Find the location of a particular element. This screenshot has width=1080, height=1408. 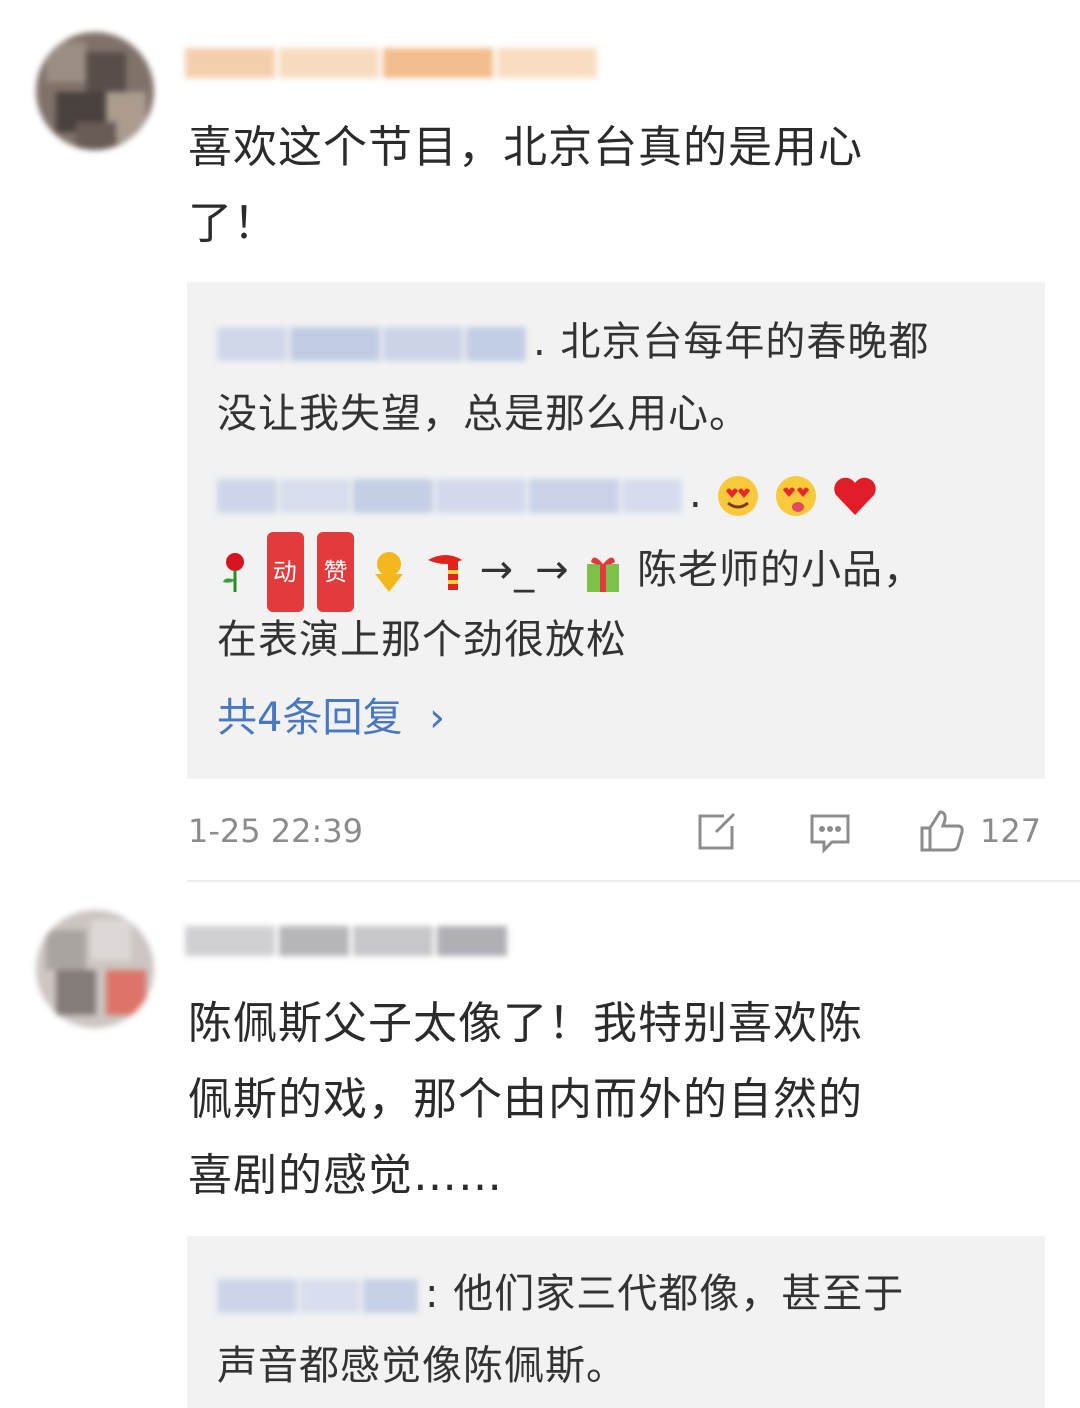

gift-icon is located at coordinates (603, 574).